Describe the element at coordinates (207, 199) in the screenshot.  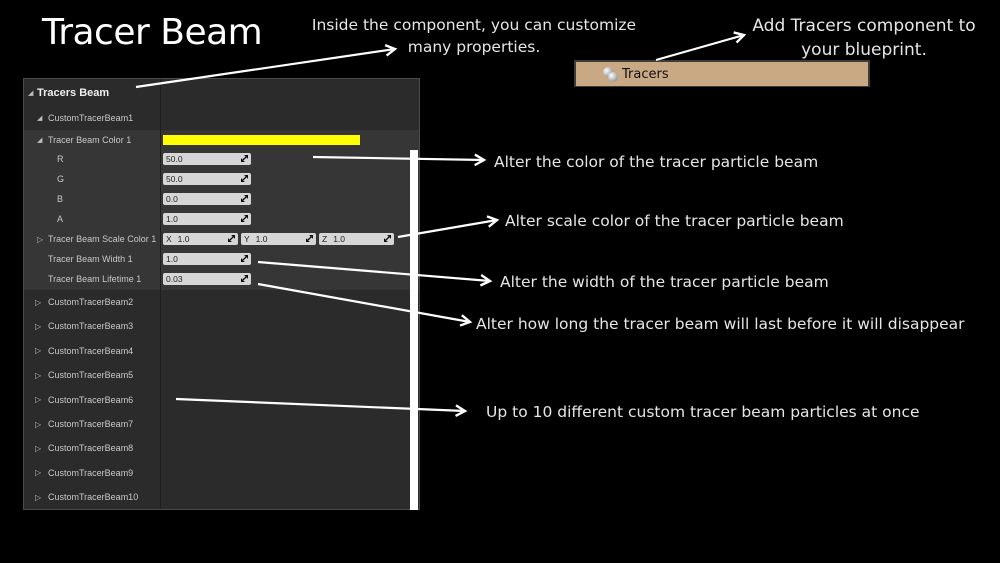
I see `channel-b-input: 0.0` at that location.